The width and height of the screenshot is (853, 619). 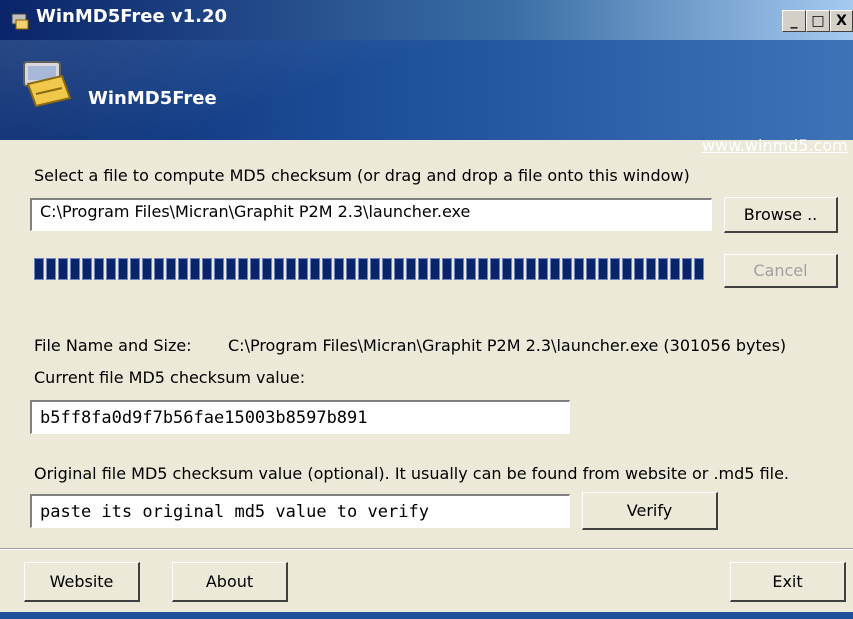 I want to click on app-icon, so click(x=20, y=21).